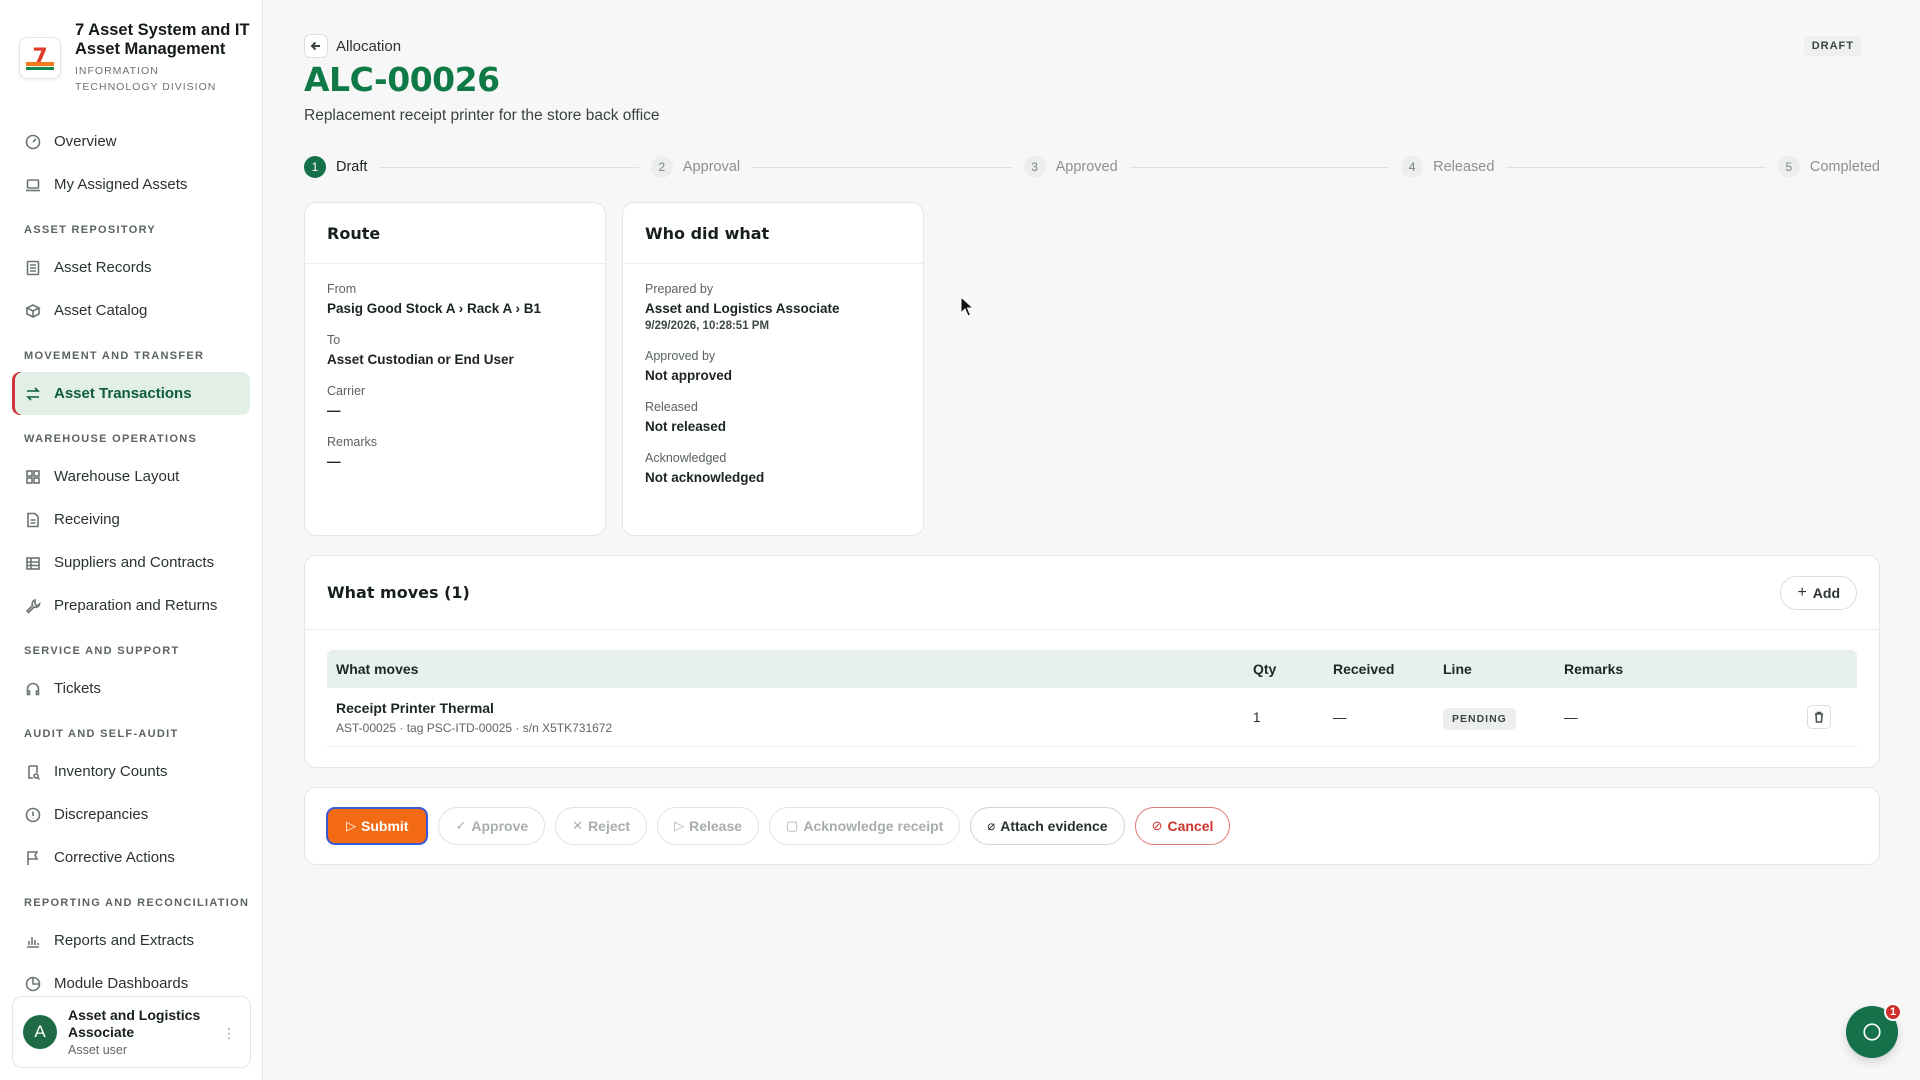 This screenshot has width=1920, height=1080. What do you see at coordinates (114, 857) in the screenshot?
I see `sidebar-item-label: Corrective Actions` at bounding box center [114, 857].